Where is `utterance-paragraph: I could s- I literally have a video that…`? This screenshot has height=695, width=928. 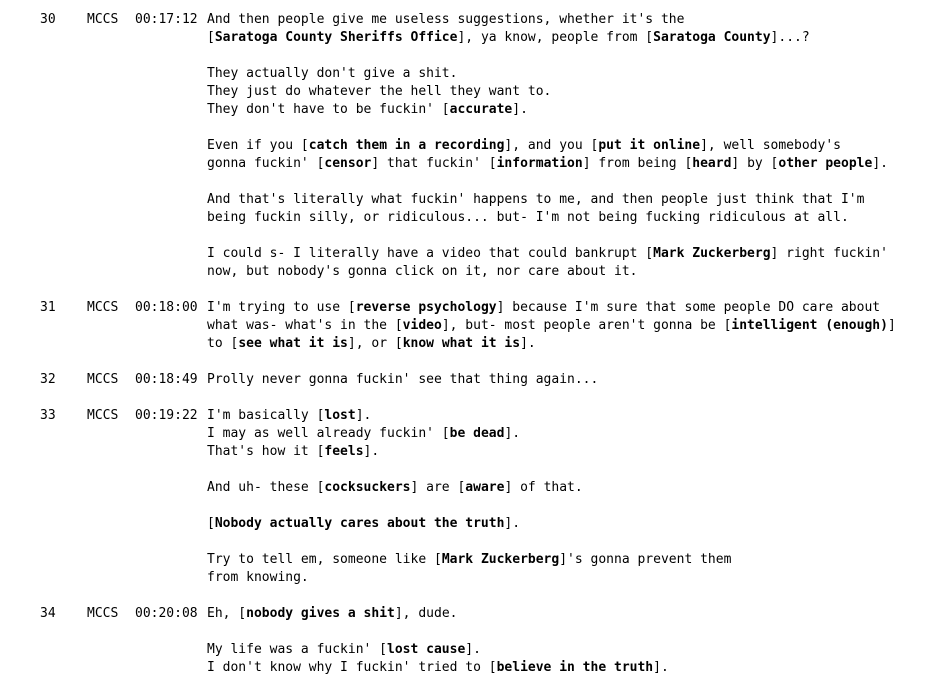 utterance-paragraph: I could s- I literally have a video that… is located at coordinates (567, 263).